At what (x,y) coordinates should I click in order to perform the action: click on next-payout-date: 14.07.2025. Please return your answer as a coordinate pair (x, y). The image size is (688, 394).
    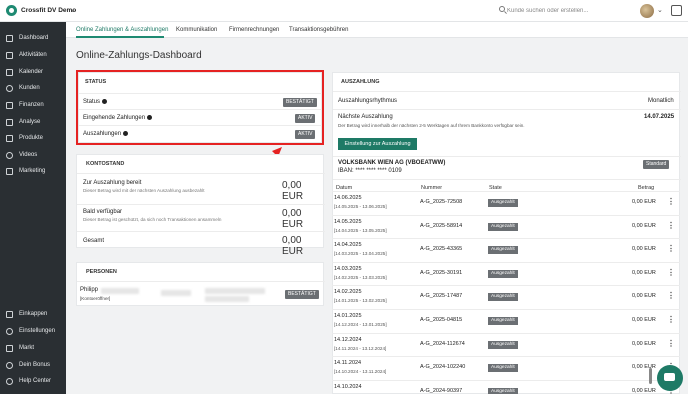
    Looking at the image, I should click on (659, 117).